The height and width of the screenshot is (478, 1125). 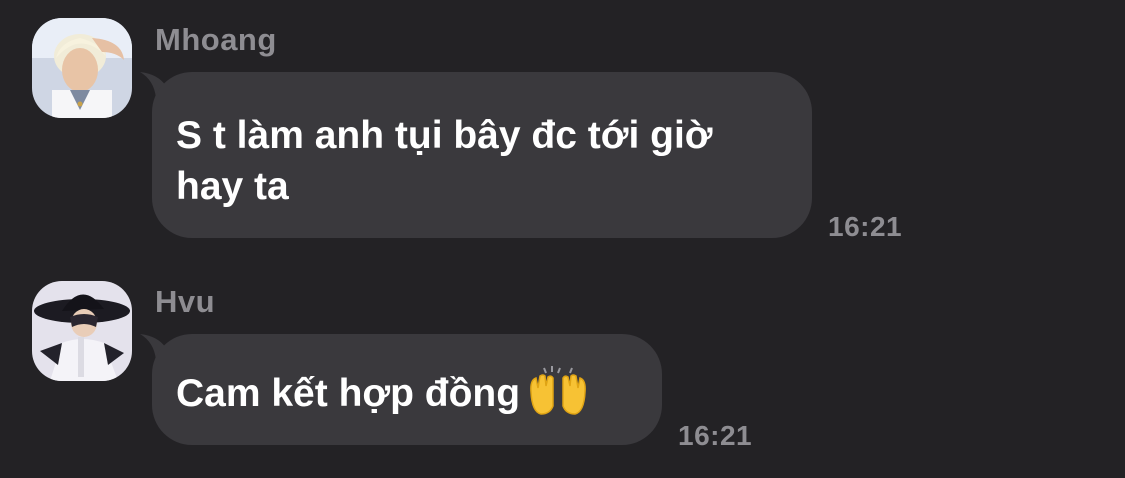 What do you see at coordinates (558, 390) in the screenshot?
I see `raising-hands-emoji-icon` at bounding box center [558, 390].